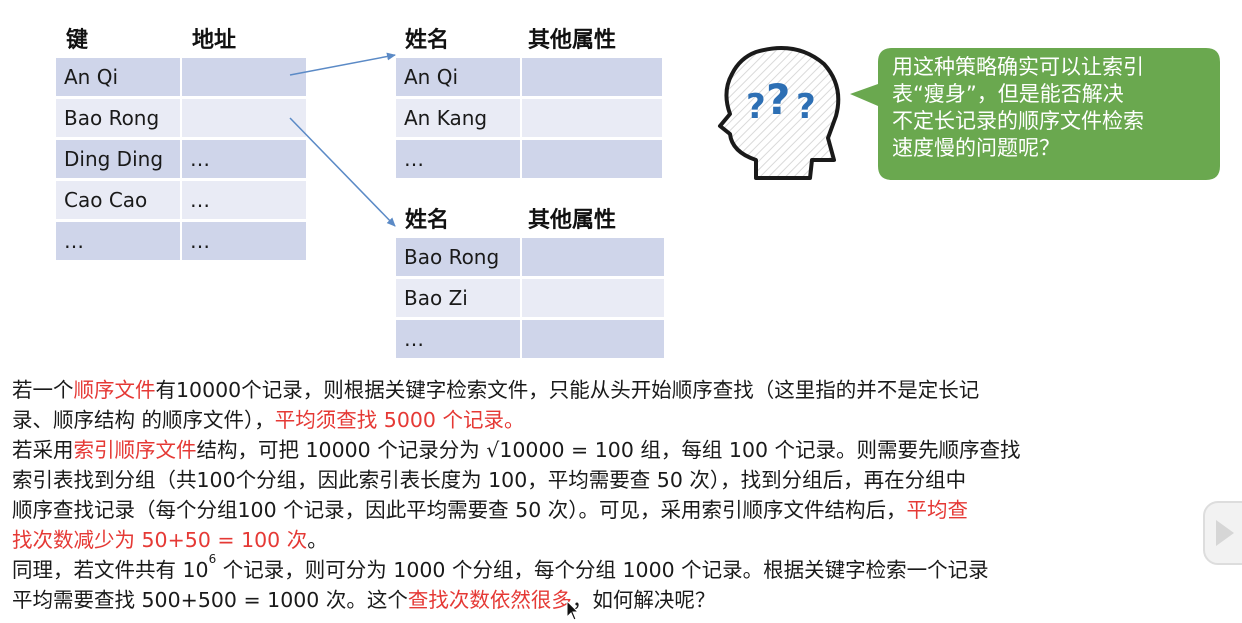 The image size is (1242, 623). What do you see at coordinates (937, 510) in the screenshot?
I see `highlight-avg-reduced: 平均查` at bounding box center [937, 510].